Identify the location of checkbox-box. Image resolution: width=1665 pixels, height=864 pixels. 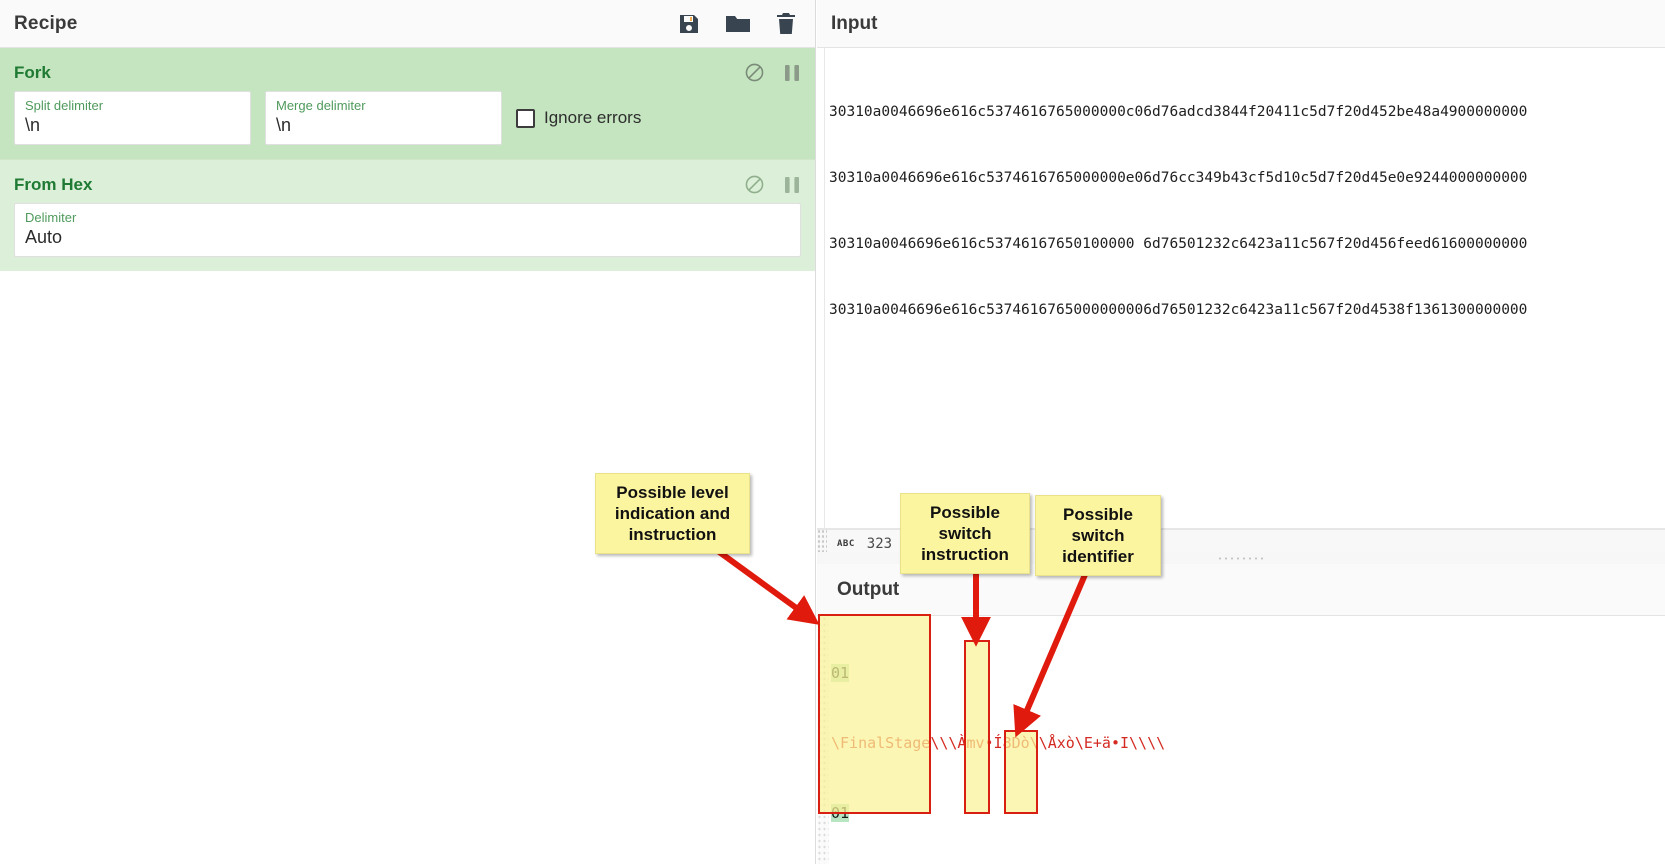
(525, 118).